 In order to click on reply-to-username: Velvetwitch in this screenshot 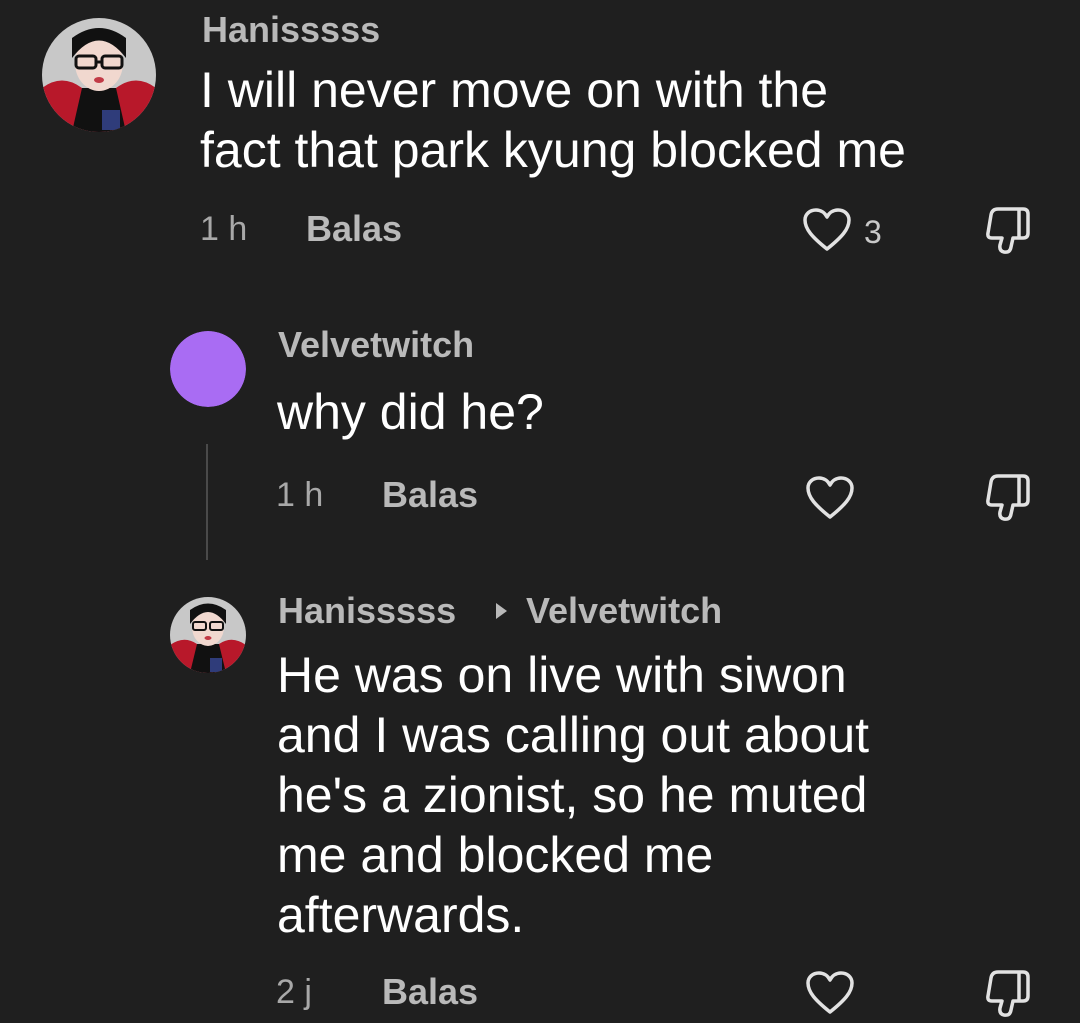, I will do `click(624, 611)`.